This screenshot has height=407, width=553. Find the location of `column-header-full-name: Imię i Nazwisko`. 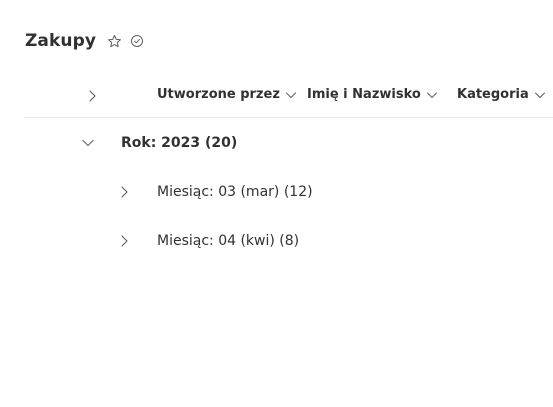

column-header-full-name: Imię i Nazwisko is located at coordinates (372, 94).